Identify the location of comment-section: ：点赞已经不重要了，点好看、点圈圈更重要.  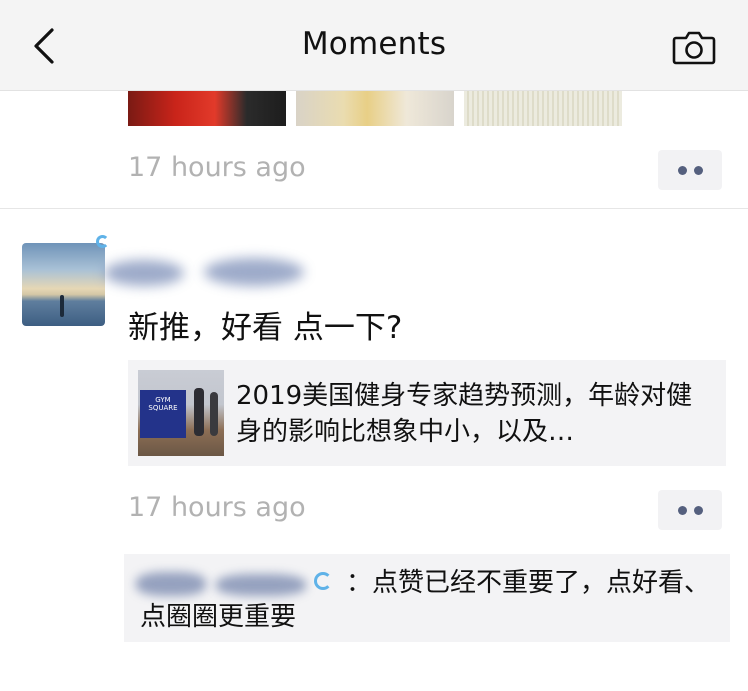
(427, 598).